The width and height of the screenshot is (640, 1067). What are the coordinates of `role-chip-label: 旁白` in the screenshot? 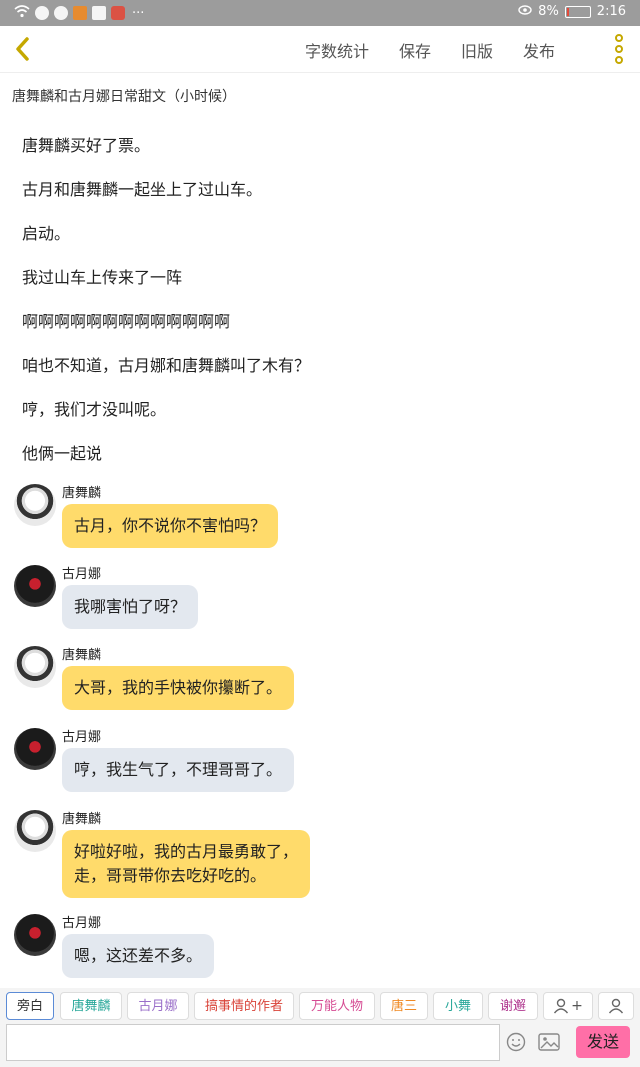 It's located at (29, 1006).